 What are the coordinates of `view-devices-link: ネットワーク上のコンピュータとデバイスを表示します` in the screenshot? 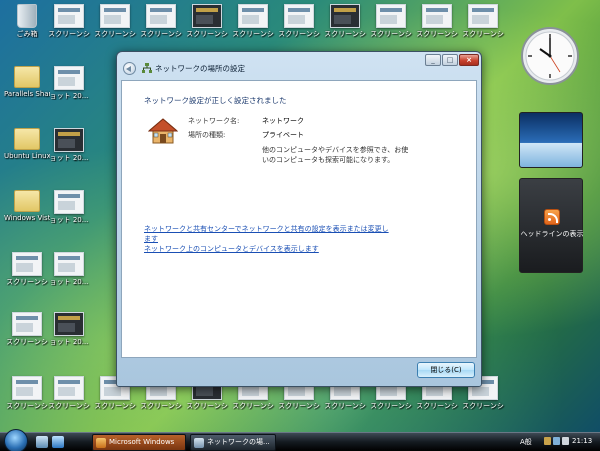 It's located at (231, 249).